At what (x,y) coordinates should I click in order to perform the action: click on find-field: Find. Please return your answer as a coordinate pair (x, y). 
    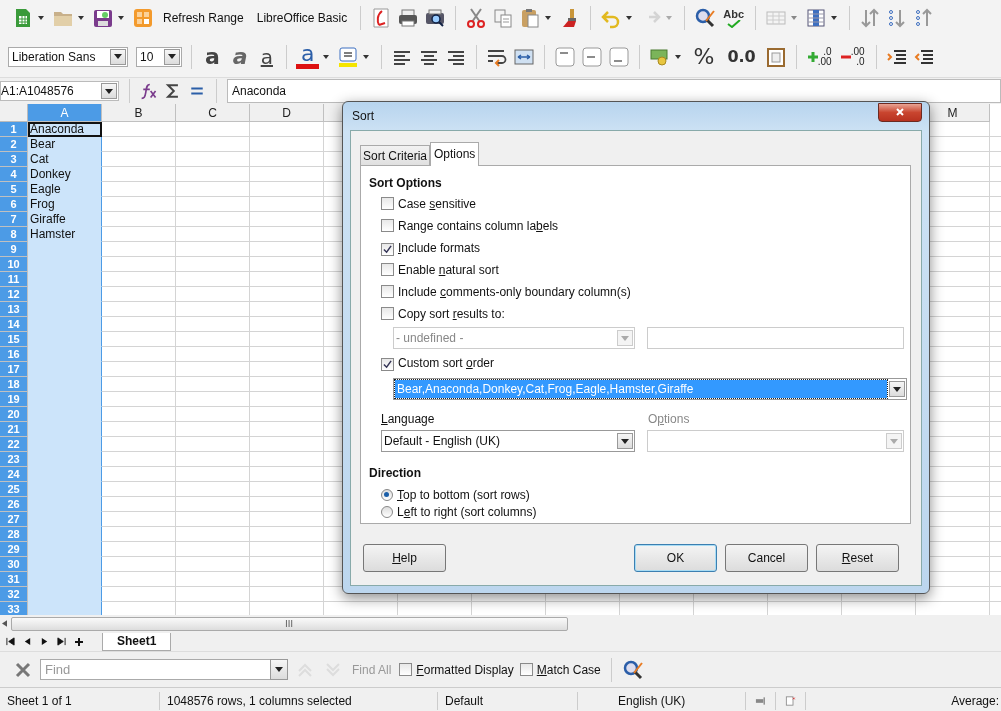
    Looking at the image, I should click on (155, 669).